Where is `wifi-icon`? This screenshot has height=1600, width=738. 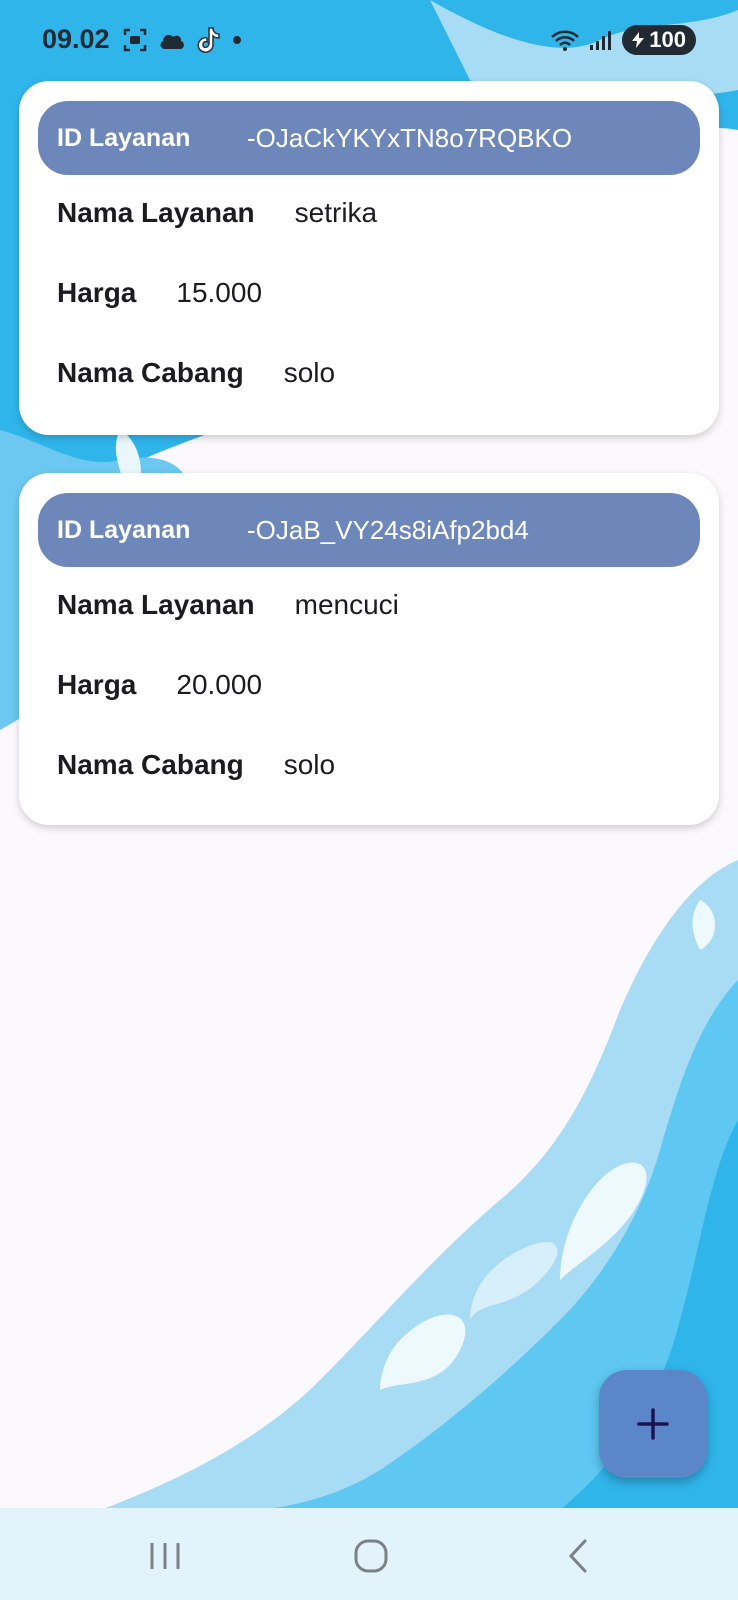 wifi-icon is located at coordinates (565, 40).